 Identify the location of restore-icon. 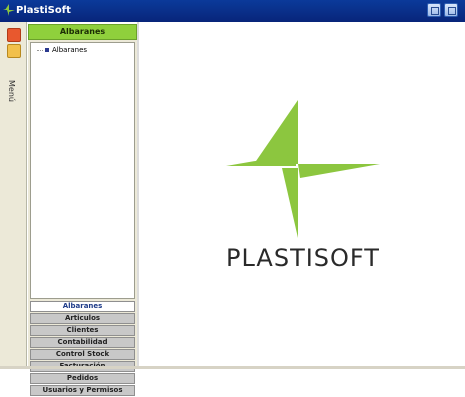
(452, 11).